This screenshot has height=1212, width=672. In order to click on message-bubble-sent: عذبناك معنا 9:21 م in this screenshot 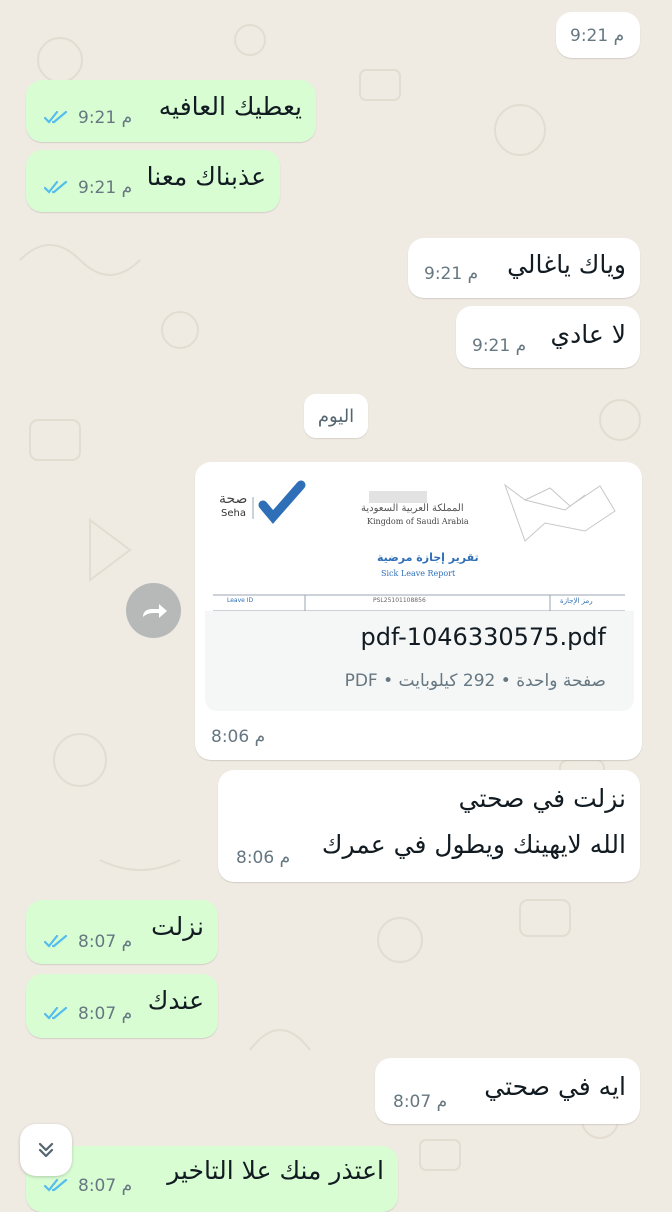, I will do `click(153, 181)`.